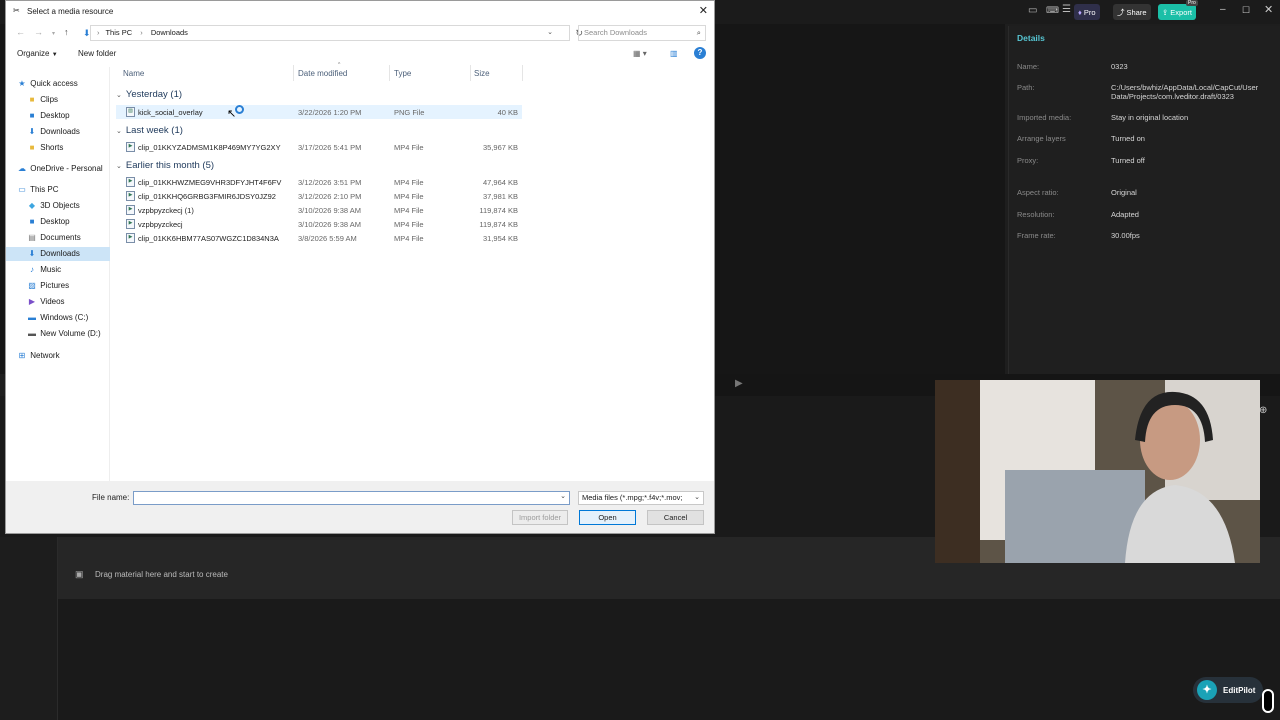  I want to click on breadcrumb-downloads: Downloads, so click(169, 32).